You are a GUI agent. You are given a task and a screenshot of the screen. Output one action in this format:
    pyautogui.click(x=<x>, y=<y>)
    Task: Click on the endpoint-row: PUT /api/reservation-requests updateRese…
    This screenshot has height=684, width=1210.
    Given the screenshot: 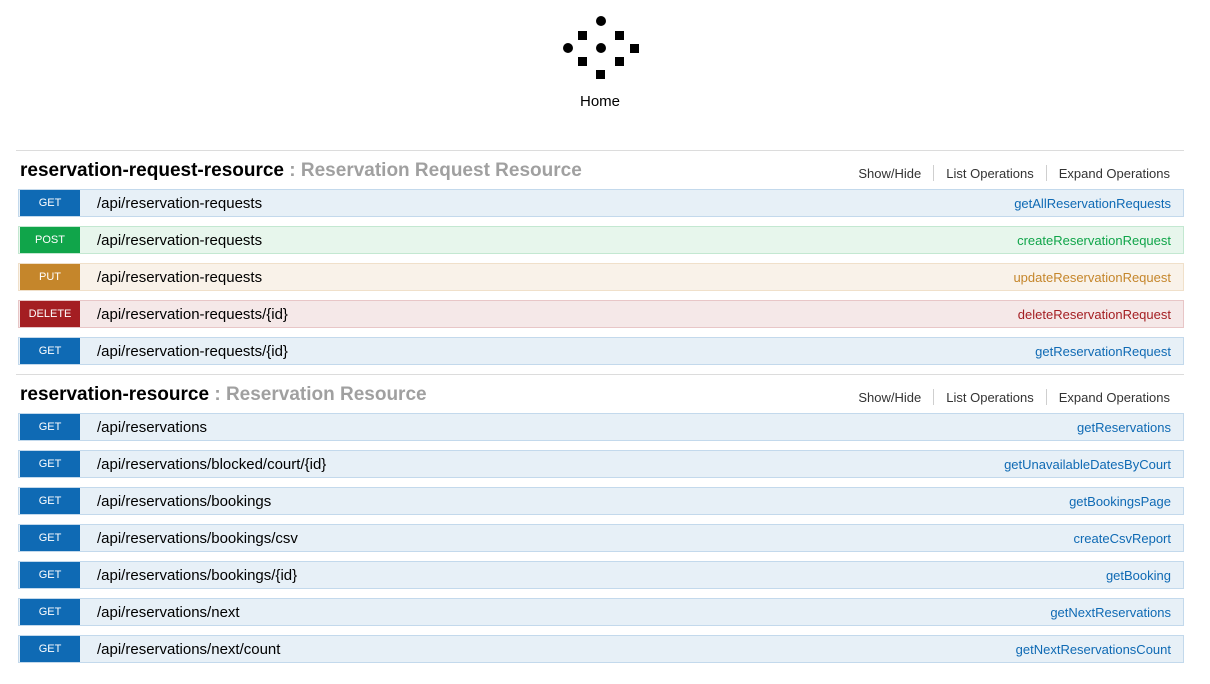 What is the action you would take?
    pyautogui.click(x=601, y=277)
    